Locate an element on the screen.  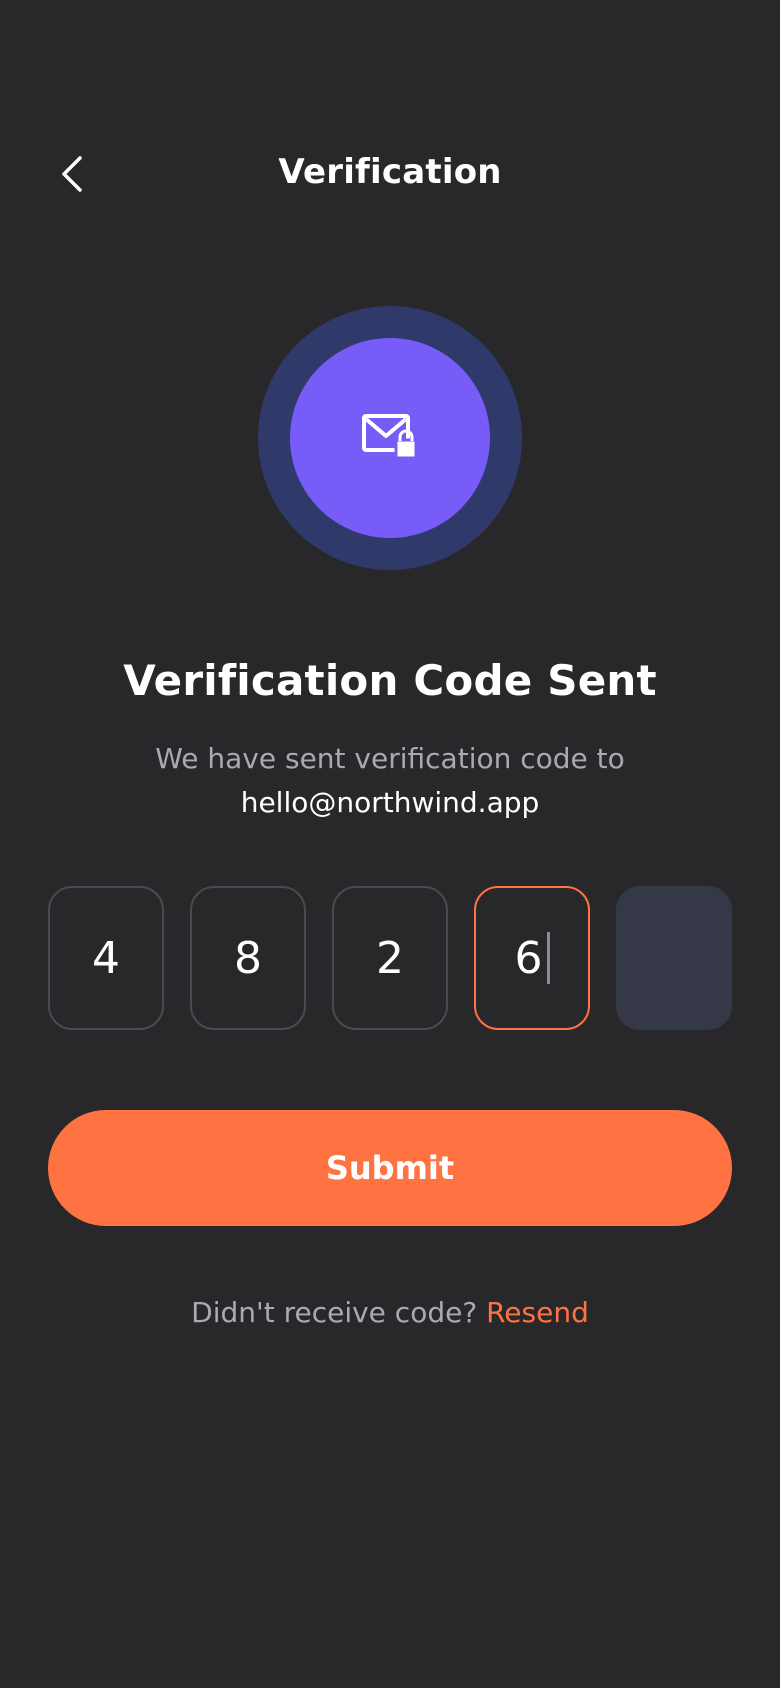
otp-digit-3: 2 is located at coordinates (390, 958).